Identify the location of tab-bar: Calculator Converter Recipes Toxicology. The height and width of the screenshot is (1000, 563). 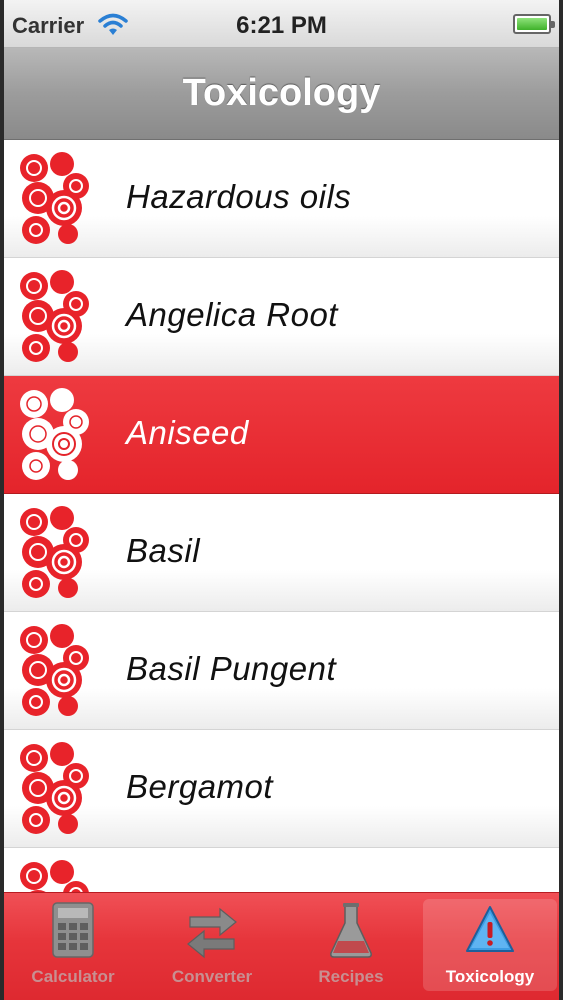
(281, 946).